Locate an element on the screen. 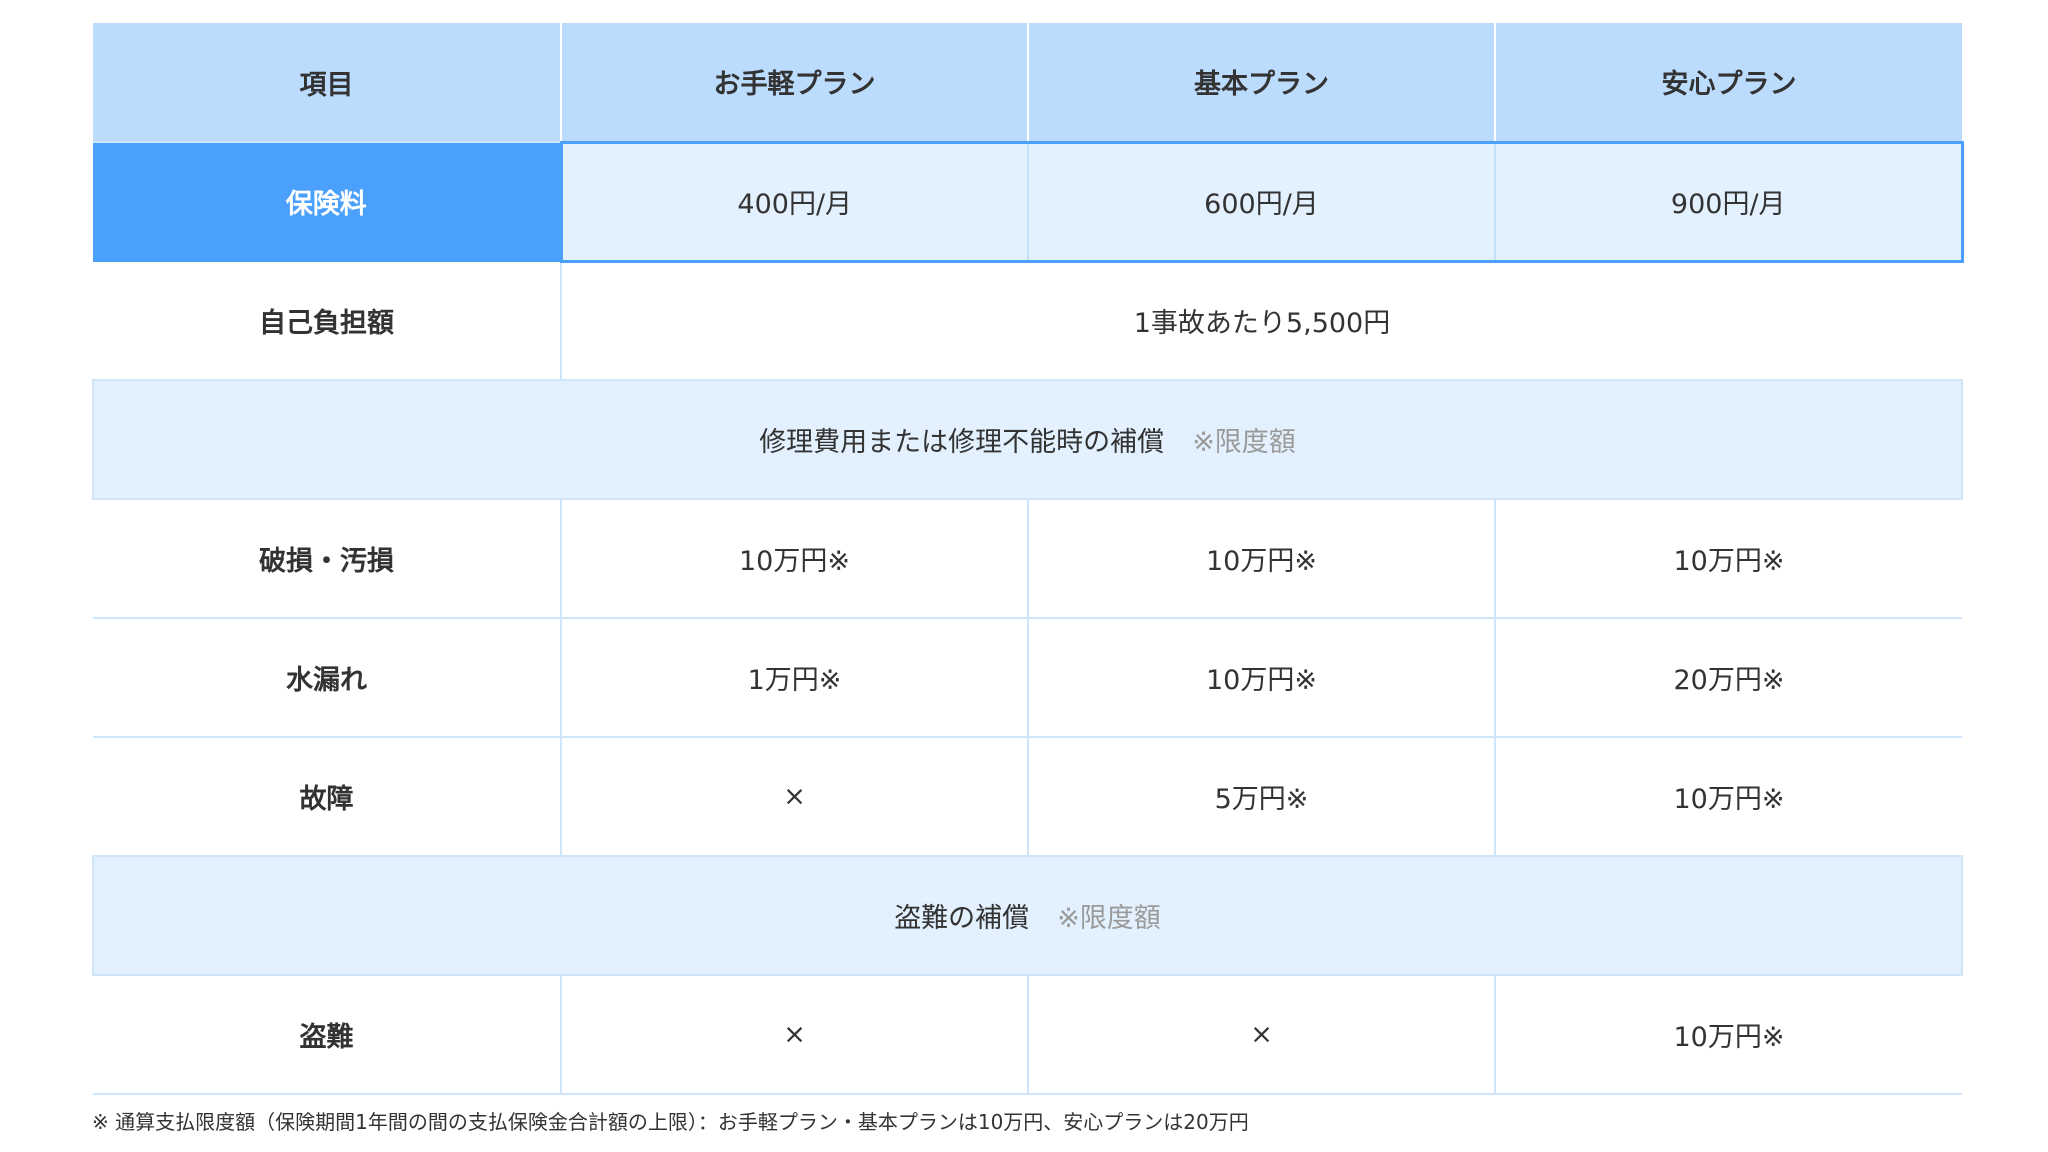 Image resolution: width=2048 pixels, height=1152 pixels. repair-section-note: ※限度額 is located at coordinates (1244, 442).